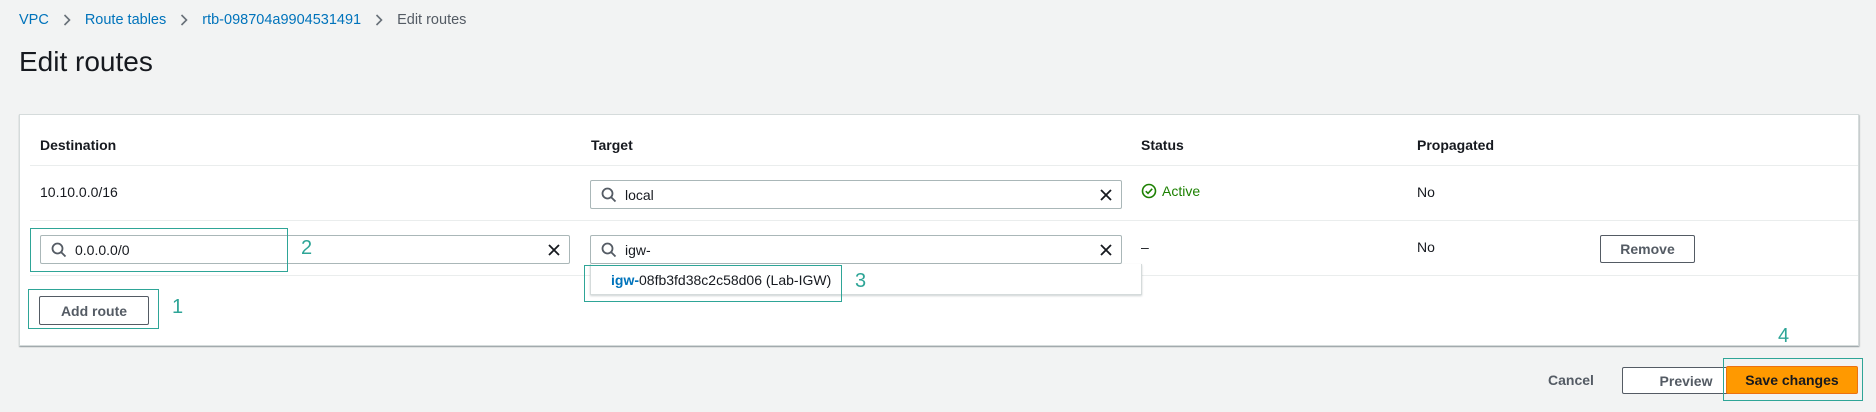  Describe the element at coordinates (1792, 380) in the screenshot. I see `save-changes-button: Save changes` at that location.